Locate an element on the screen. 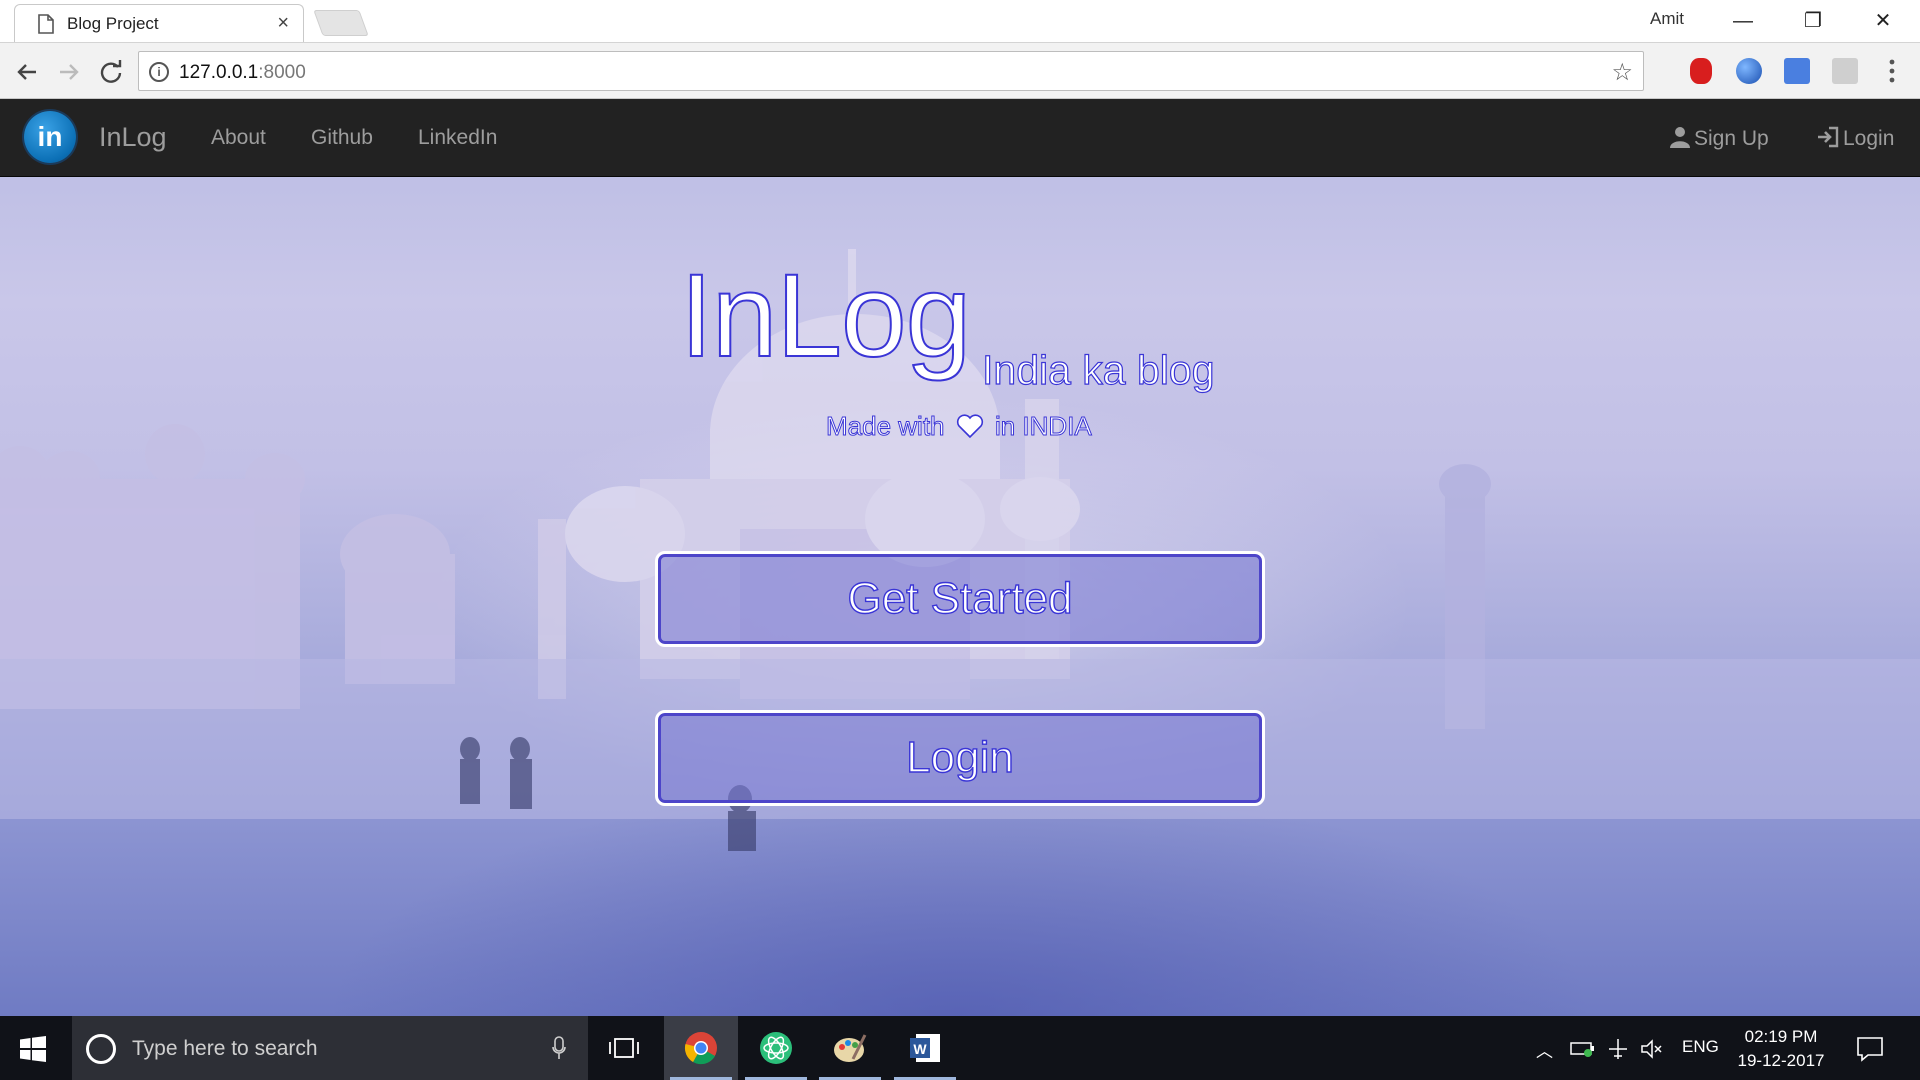 The height and width of the screenshot is (1080, 1920). nav-signup-link: Sign Up is located at coordinates (1719, 138).